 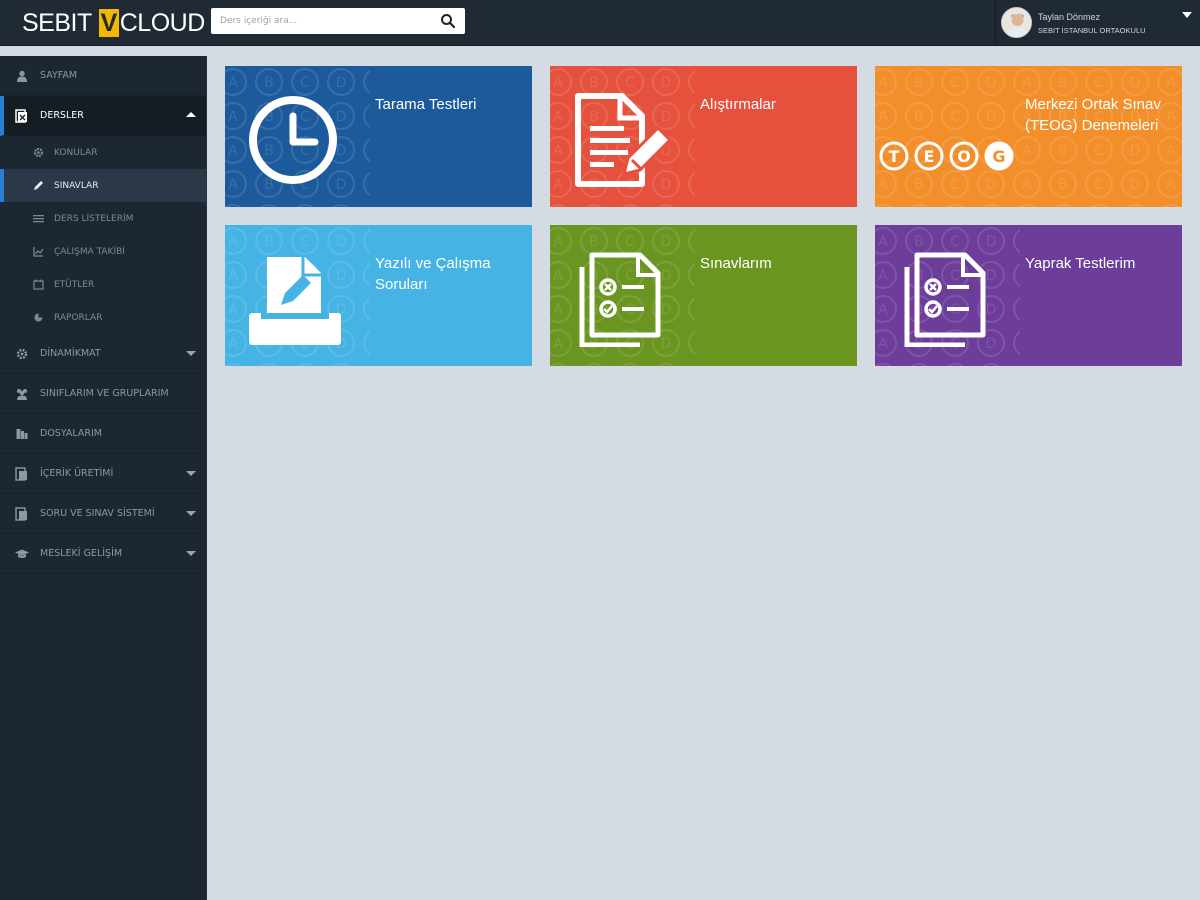 What do you see at coordinates (293, 140) in the screenshot?
I see `clock-icon` at bounding box center [293, 140].